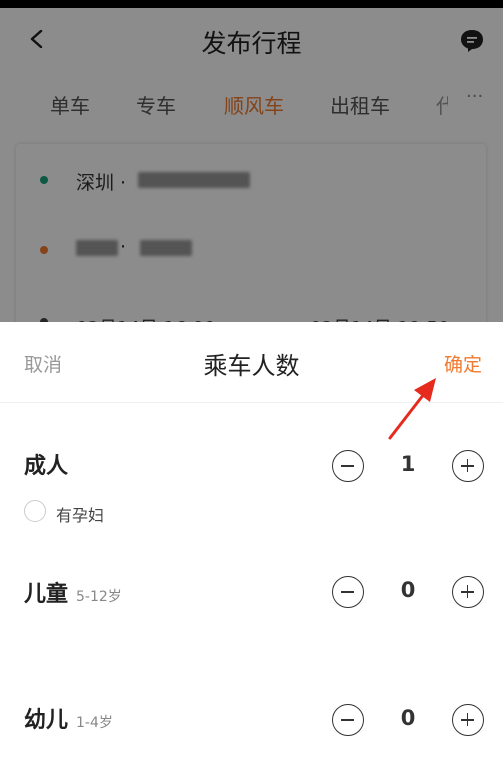  I want to click on adult-count: 1, so click(408, 464).